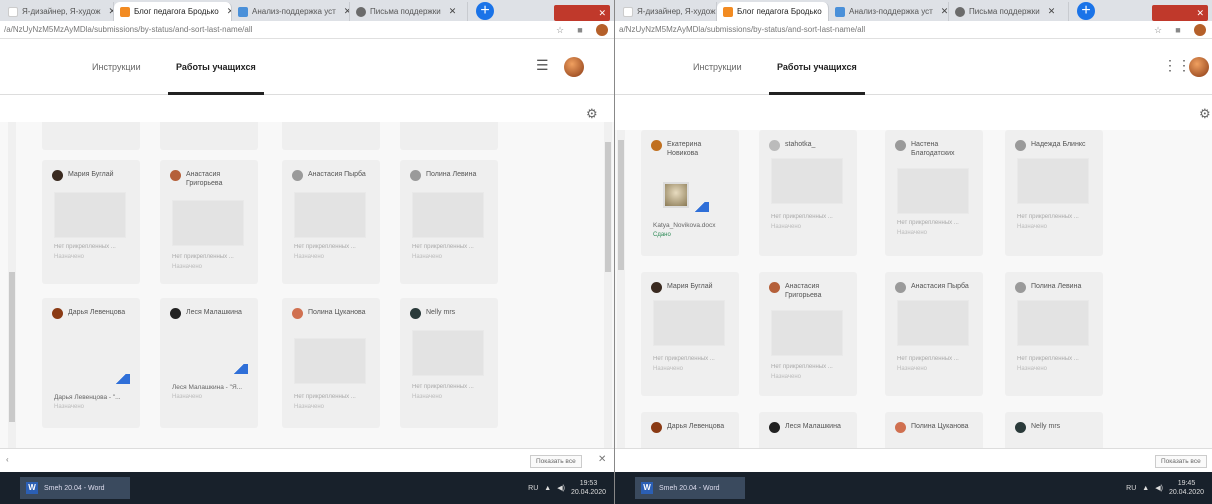 The height and width of the screenshot is (504, 1212). Describe the element at coordinates (451, 174) in the screenshot. I see `student-name: Полина Левина` at that location.